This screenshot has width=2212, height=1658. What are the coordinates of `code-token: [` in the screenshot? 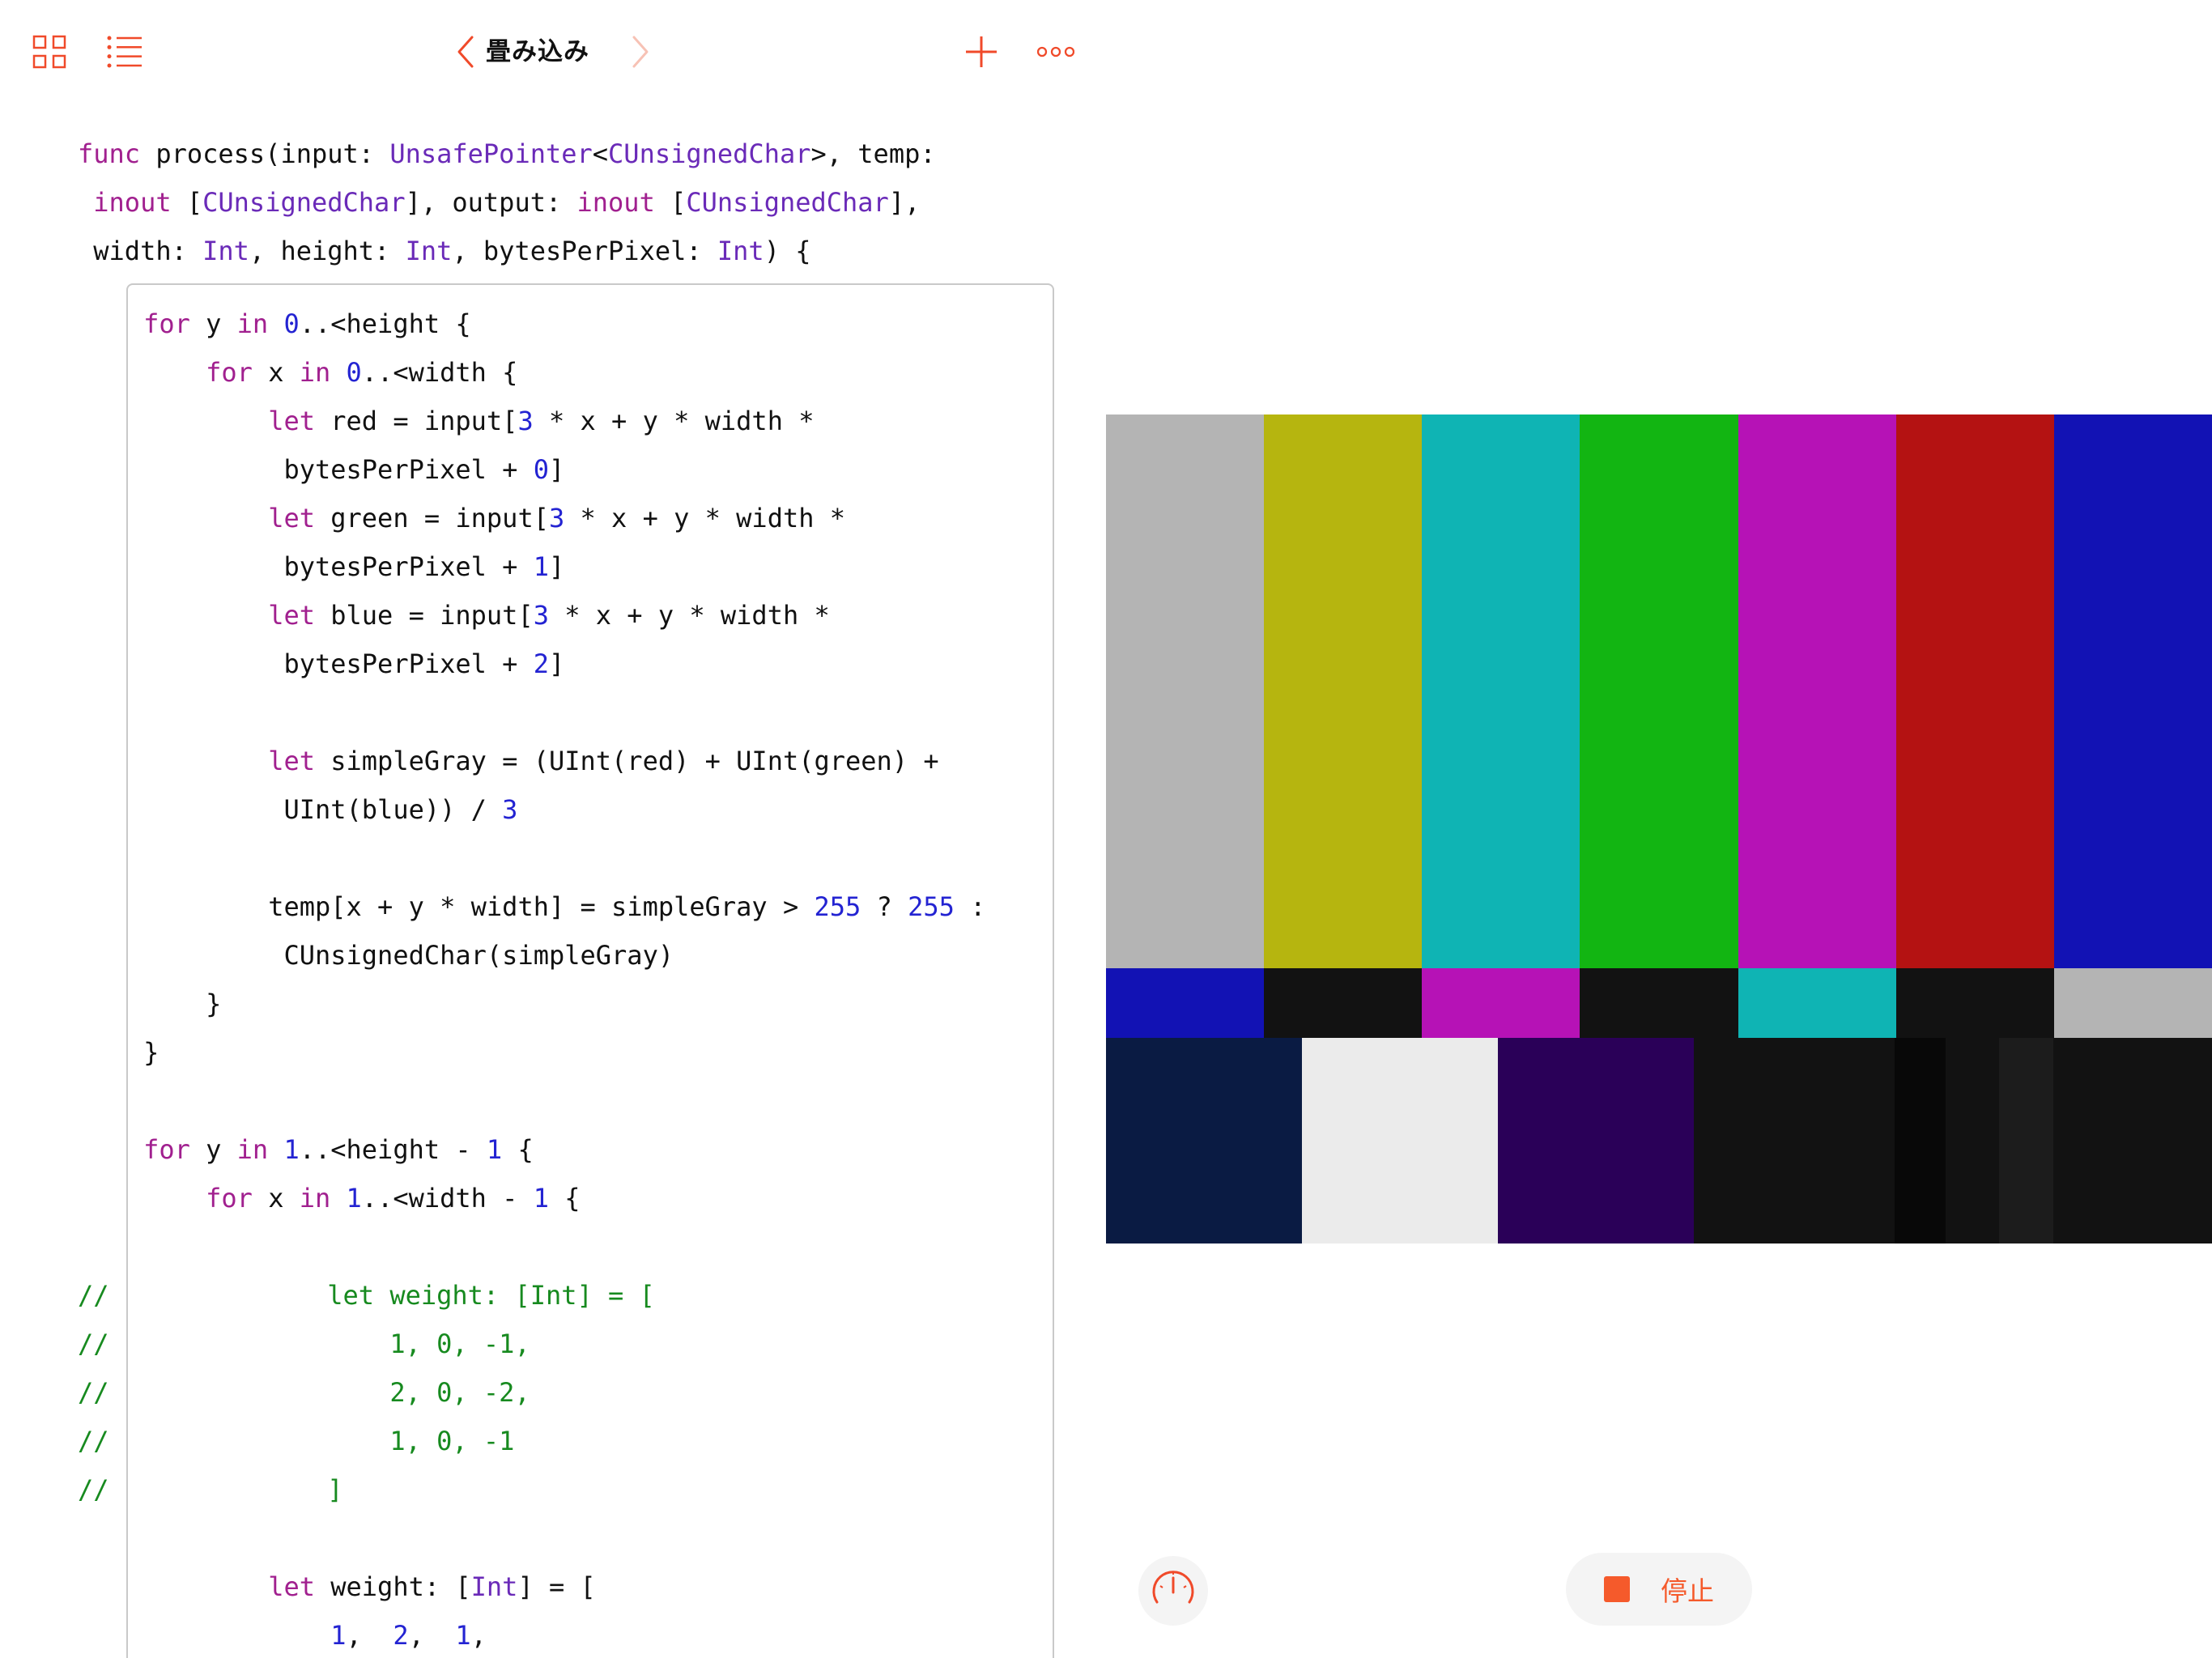 It's located at (670, 202).